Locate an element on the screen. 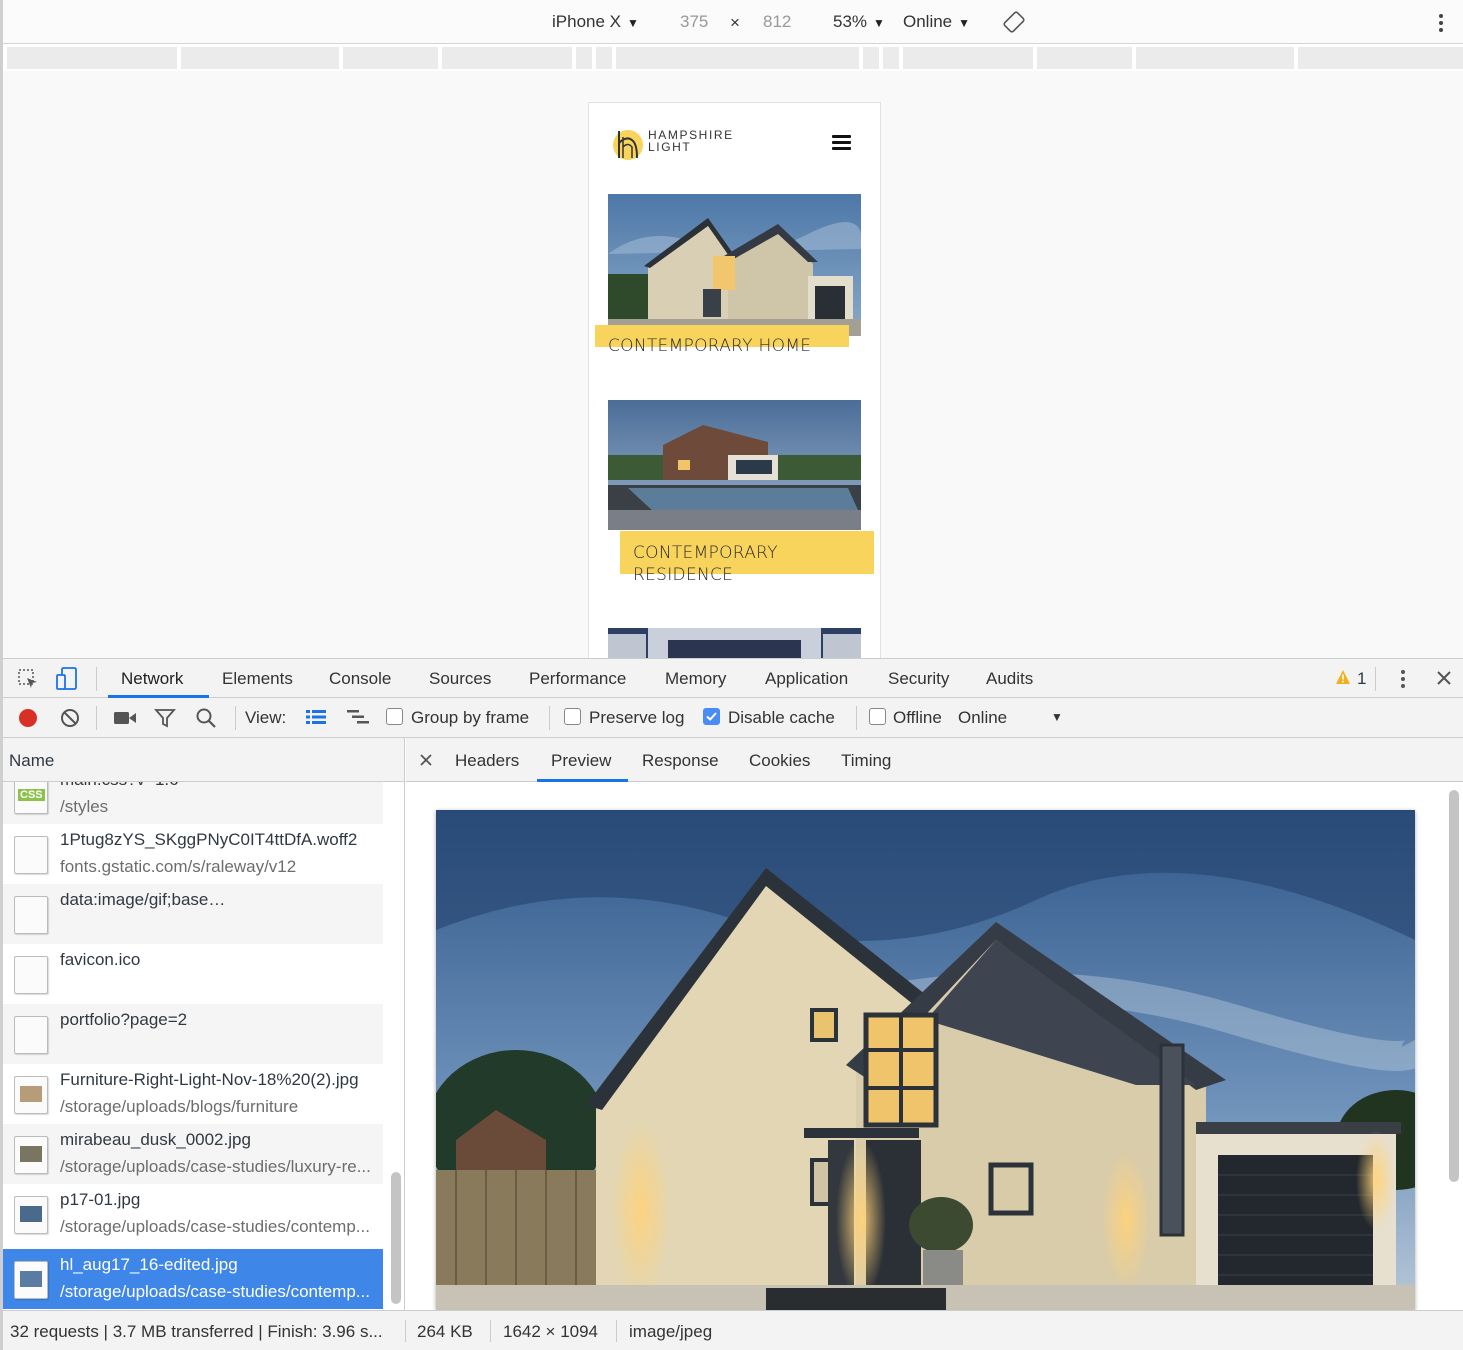 The height and width of the screenshot is (1350, 1463). image-size: 264 KB is located at coordinates (445, 1331).